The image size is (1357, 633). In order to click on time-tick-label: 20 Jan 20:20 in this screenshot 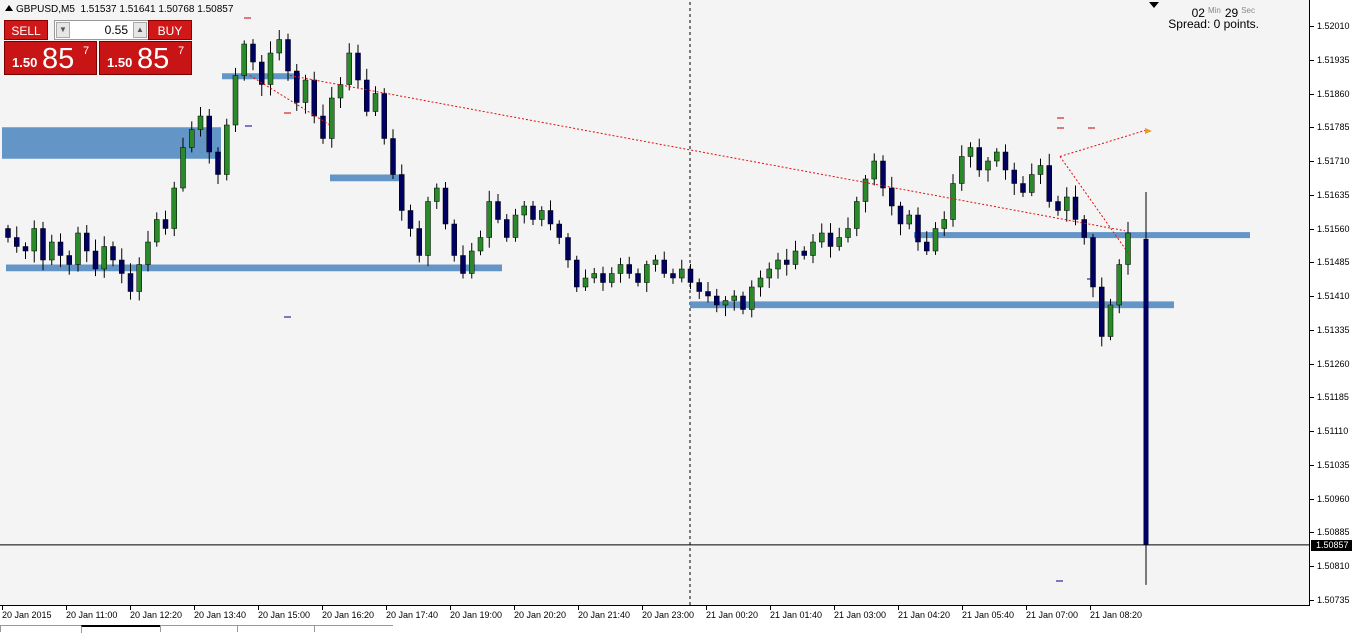, I will do `click(540, 615)`.